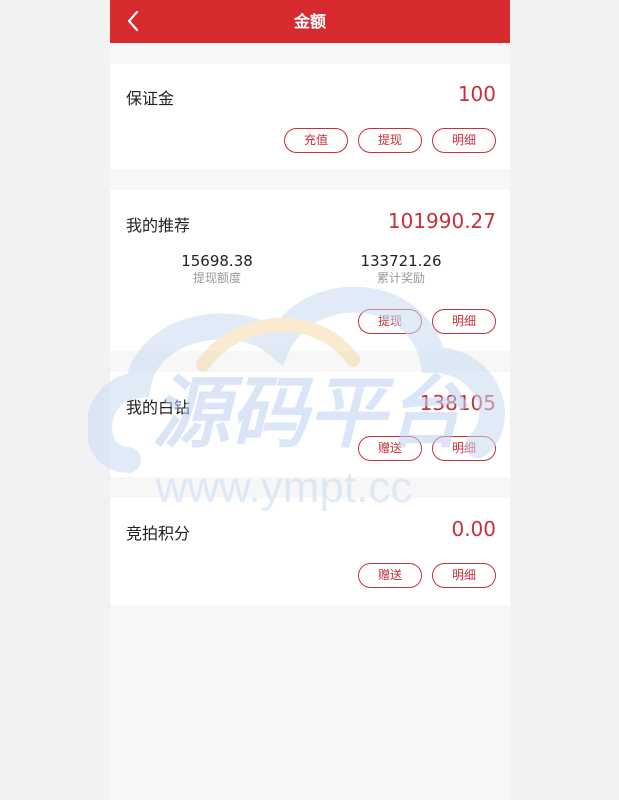  Describe the element at coordinates (310, 116) in the screenshot. I see `deposit-card: 保证金 100 充值 提现 明细` at that location.